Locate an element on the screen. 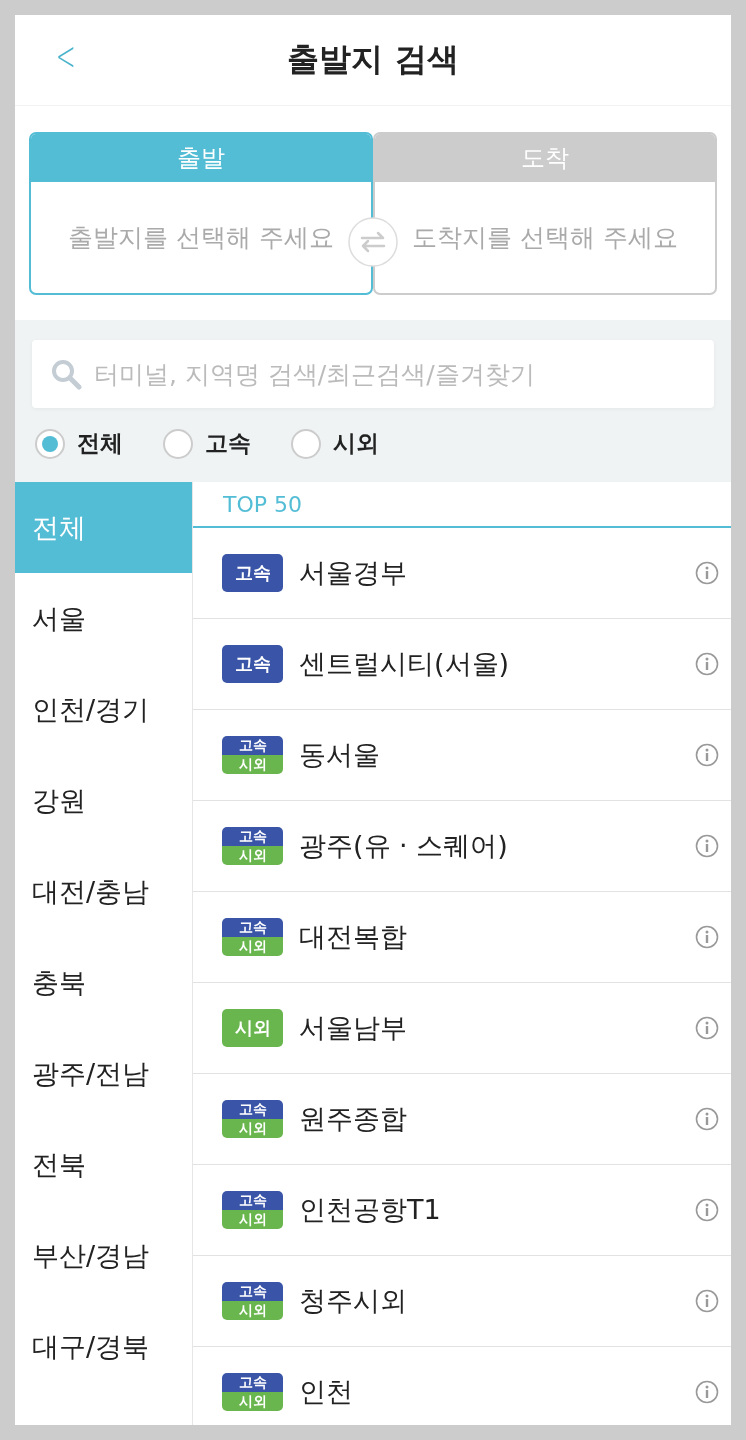 The image size is (746, 1440). route-tab-label: 출발 is located at coordinates (201, 158).